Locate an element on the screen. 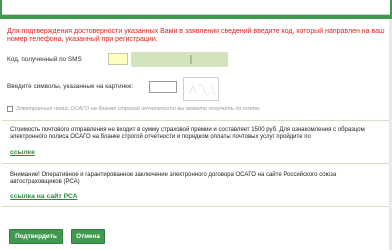  confirm-button: Подтвердить is located at coordinates (36, 236).